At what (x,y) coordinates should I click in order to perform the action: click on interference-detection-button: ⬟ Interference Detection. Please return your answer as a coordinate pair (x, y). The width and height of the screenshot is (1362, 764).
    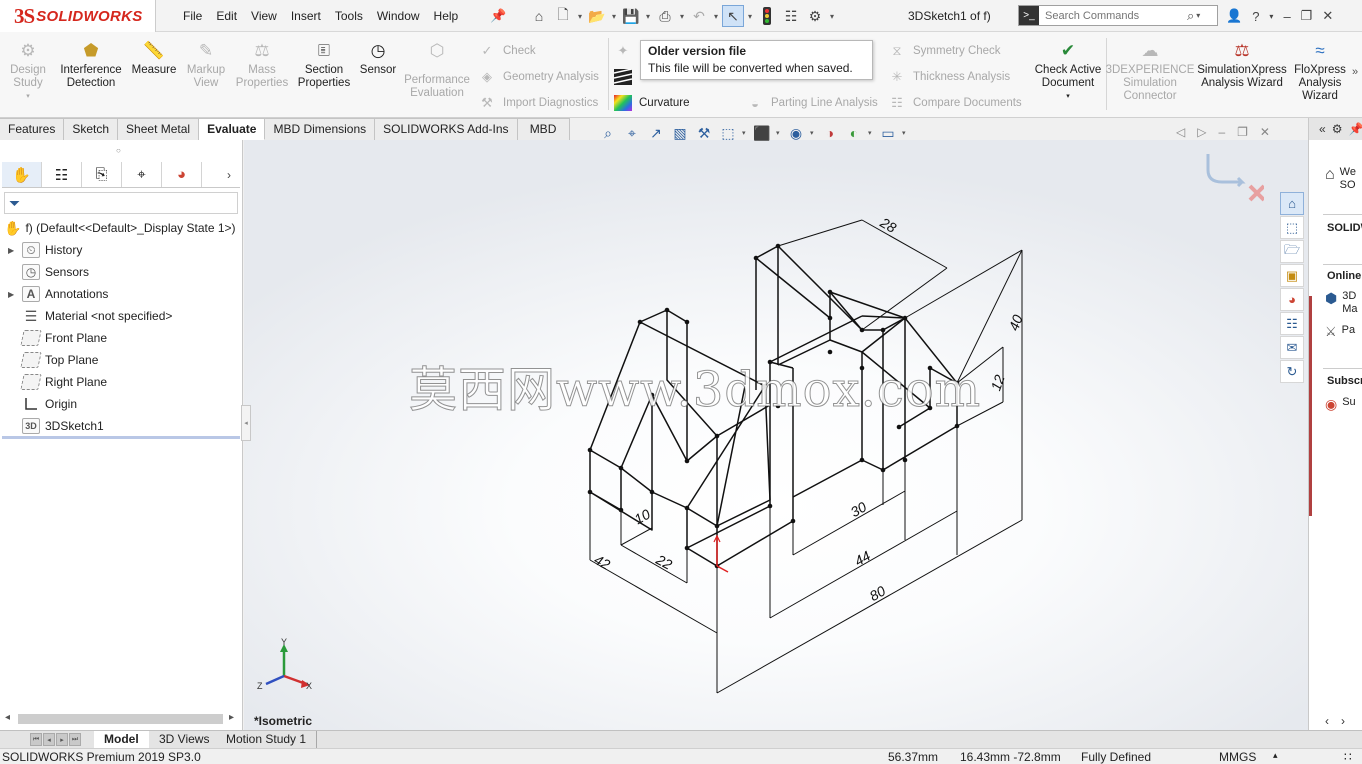
    Looking at the image, I should click on (91, 64).